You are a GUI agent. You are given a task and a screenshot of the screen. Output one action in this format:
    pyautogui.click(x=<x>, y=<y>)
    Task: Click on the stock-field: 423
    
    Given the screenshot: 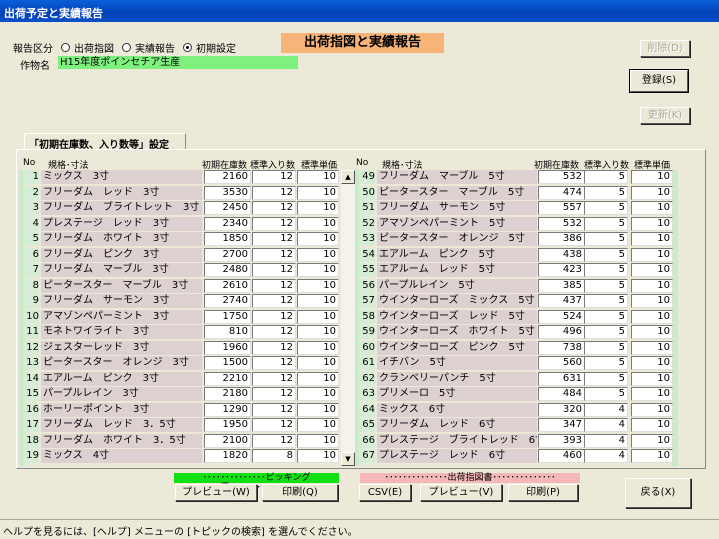 What is the action you would take?
    pyautogui.click(x=561, y=270)
    